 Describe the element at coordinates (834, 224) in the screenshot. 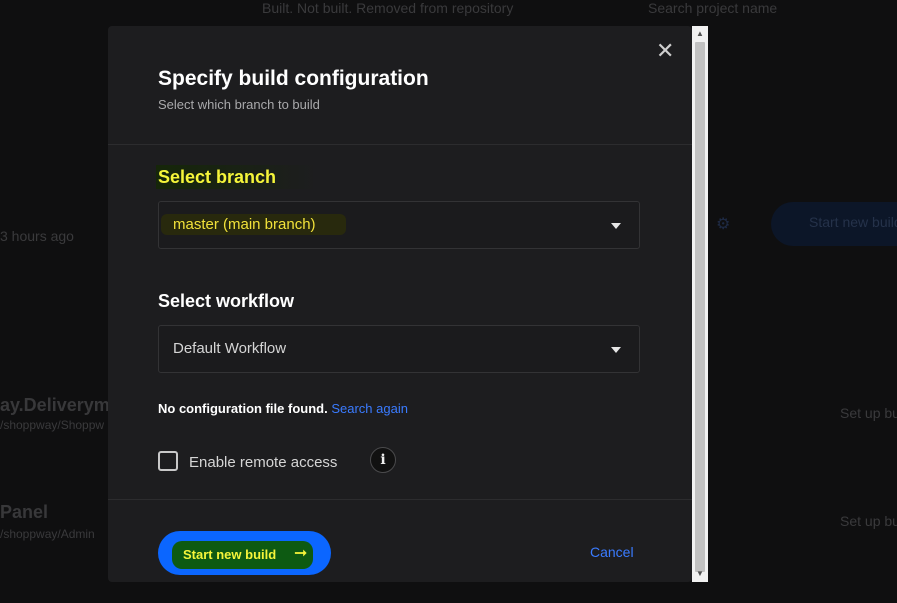

I see `bg-start-new-build-button: Start new build` at that location.